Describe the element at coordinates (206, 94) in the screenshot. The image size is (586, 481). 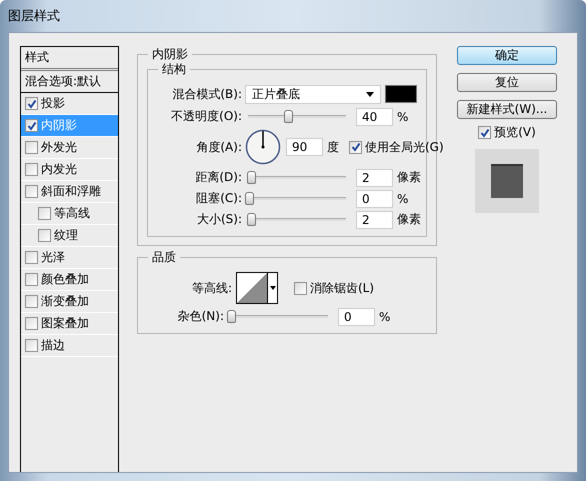
I see `field-label: 混合模式(B):` at that location.